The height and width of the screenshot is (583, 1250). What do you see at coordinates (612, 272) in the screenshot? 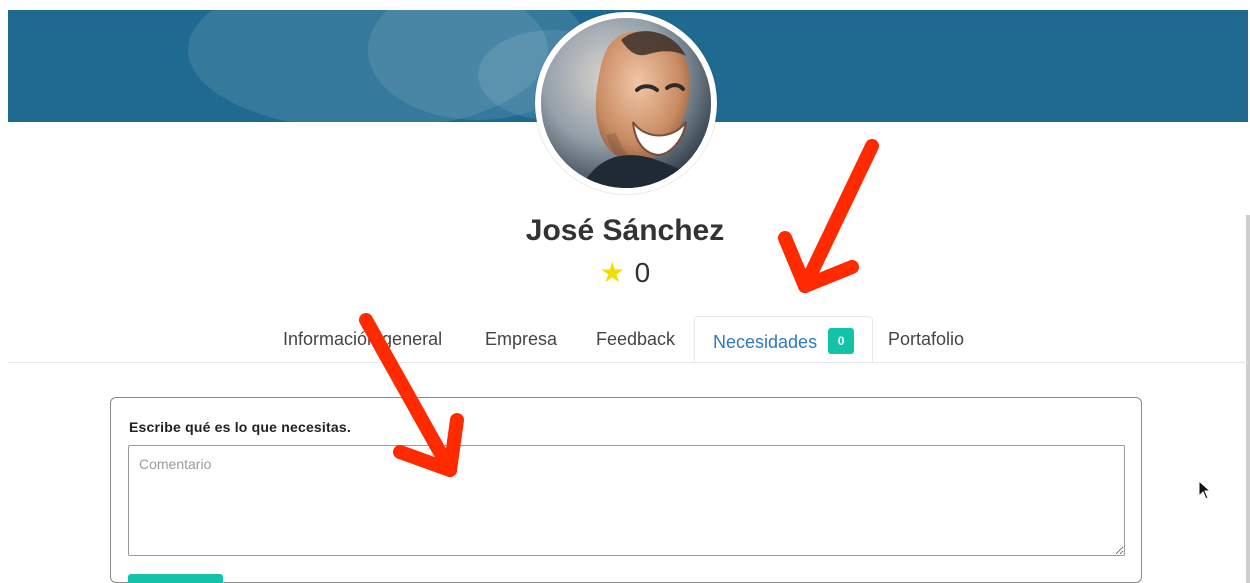
I see `star-icon: ★` at bounding box center [612, 272].